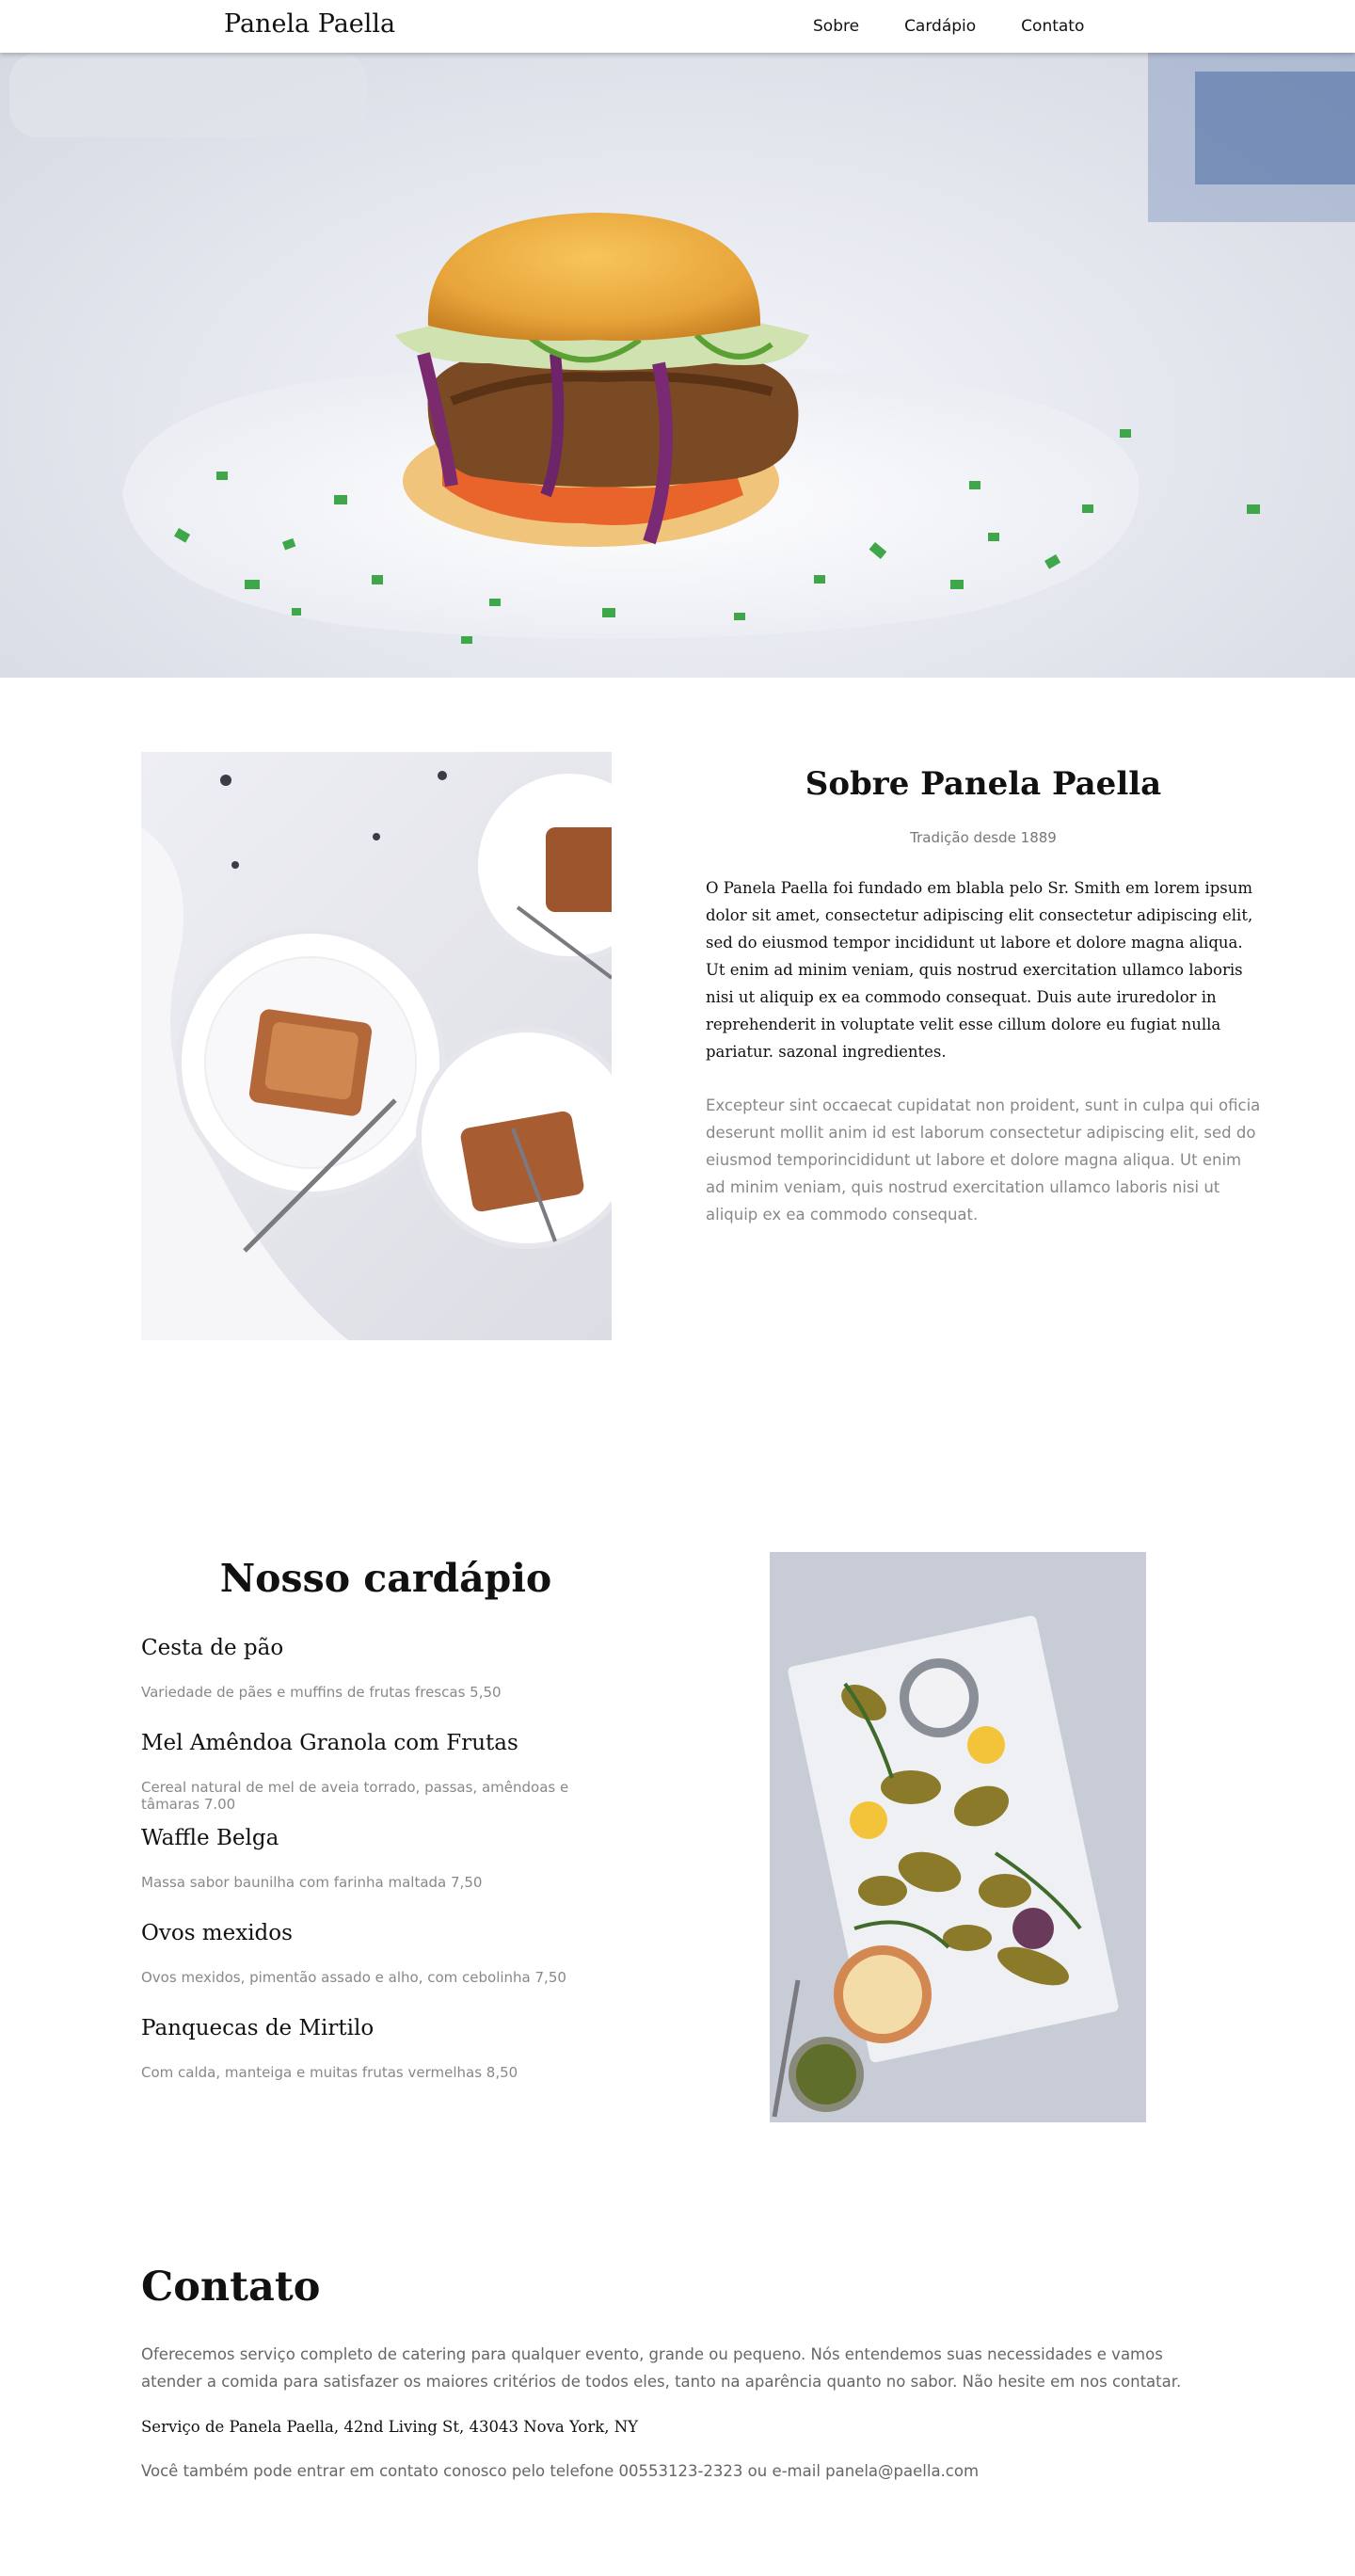  Describe the element at coordinates (836, 26) in the screenshot. I see `nav-link-sobre: Sobre` at that location.